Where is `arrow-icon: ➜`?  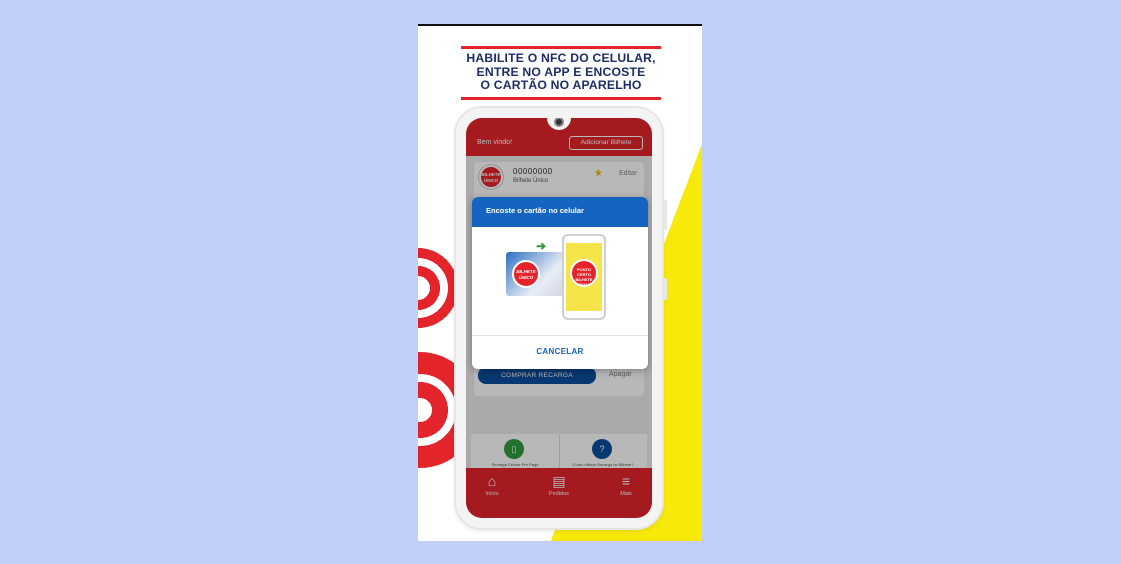
arrow-icon: ➜ is located at coordinates (541, 246).